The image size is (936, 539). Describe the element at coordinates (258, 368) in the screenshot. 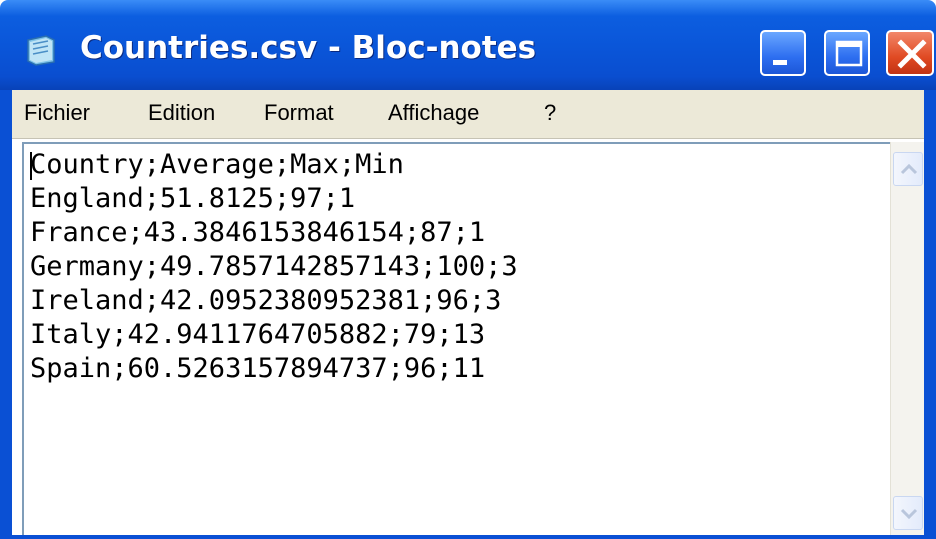

I see `text-line: Spain;60.5263157894737;96;11` at that location.